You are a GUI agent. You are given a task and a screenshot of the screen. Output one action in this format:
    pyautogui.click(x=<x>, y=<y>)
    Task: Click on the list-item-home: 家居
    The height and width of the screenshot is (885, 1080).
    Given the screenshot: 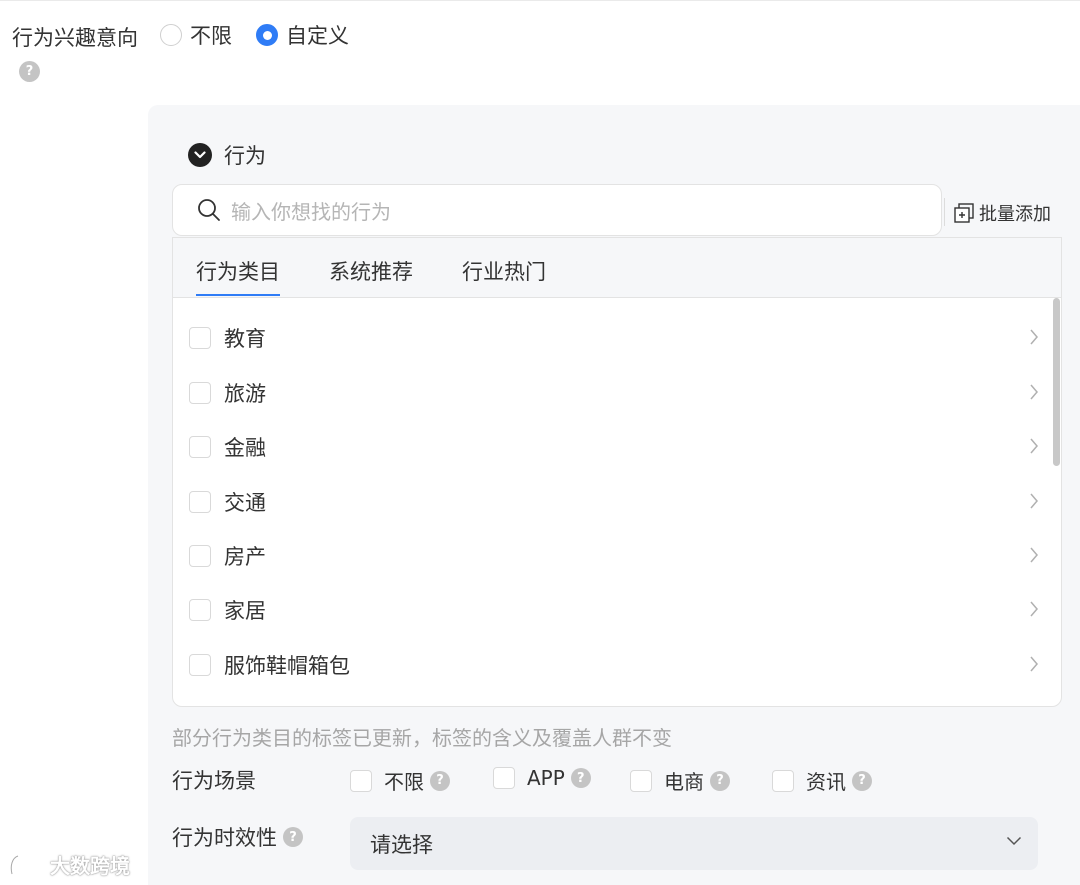 What is the action you would take?
    pyautogui.click(x=614, y=610)
    